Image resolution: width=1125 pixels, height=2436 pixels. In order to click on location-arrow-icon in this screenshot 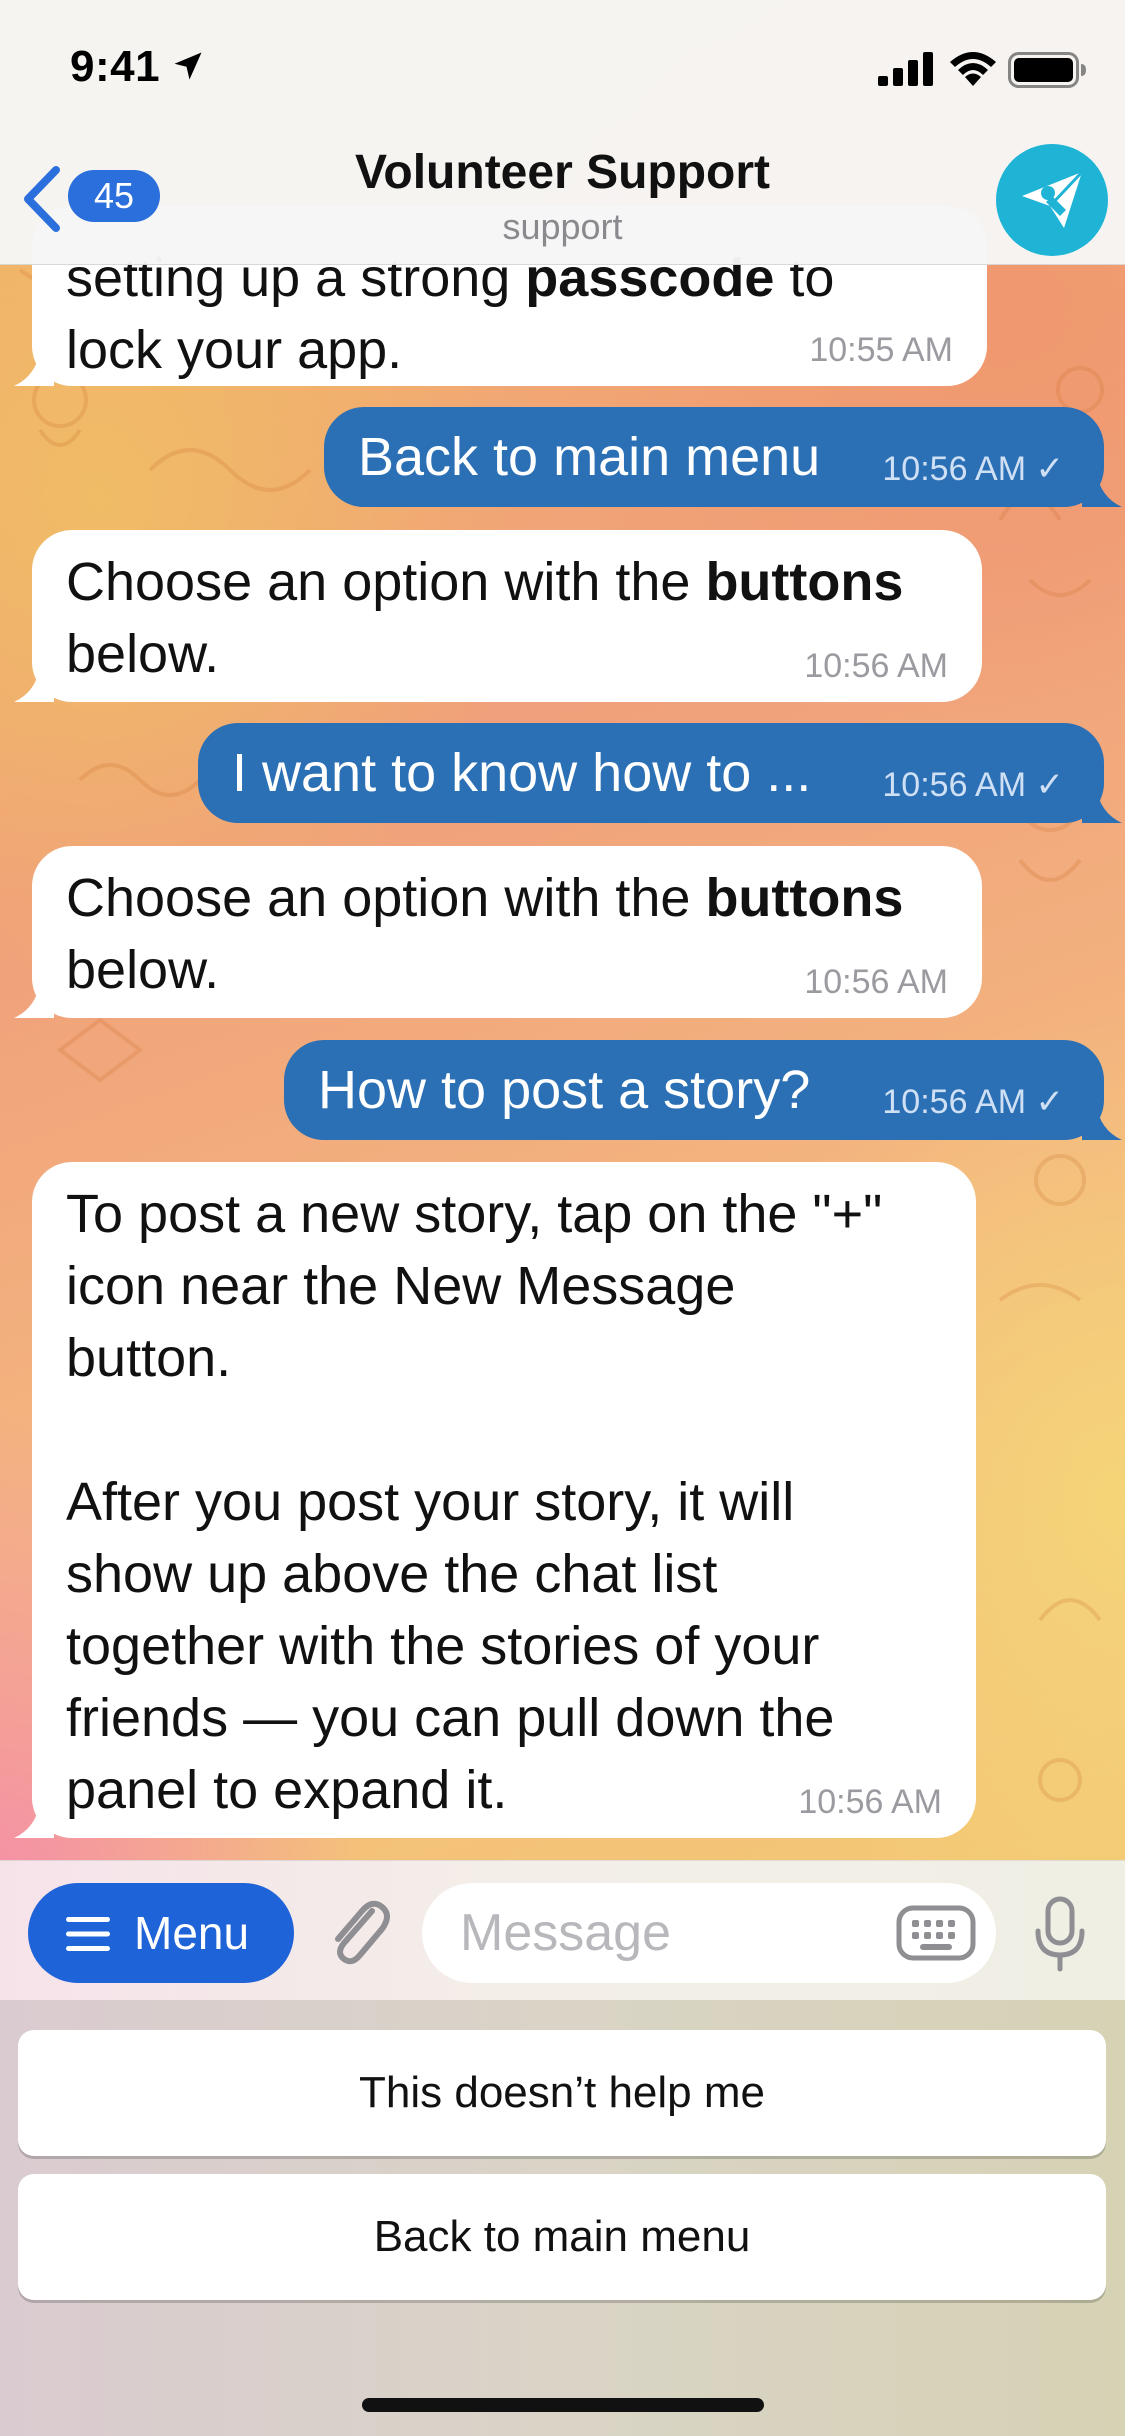, I will do `click(188, 66)`.